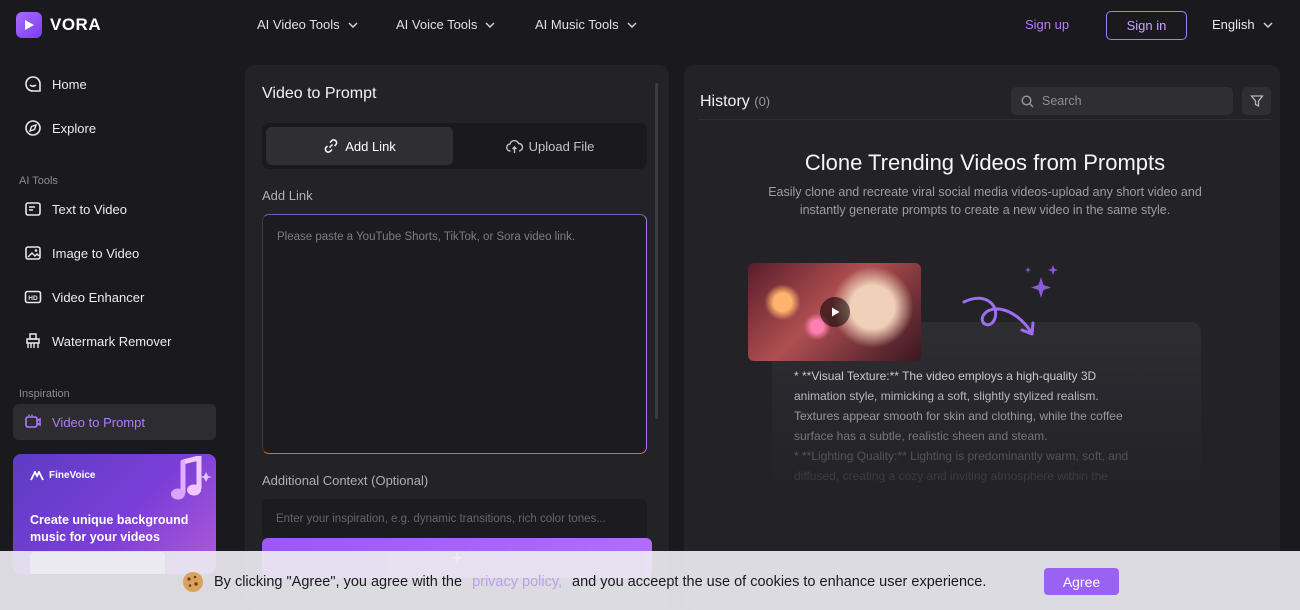 This screenshot has width=1300, height=610. I want to click on nav-ai-video-tools-label: AI Video Tools, so click(298, 24).